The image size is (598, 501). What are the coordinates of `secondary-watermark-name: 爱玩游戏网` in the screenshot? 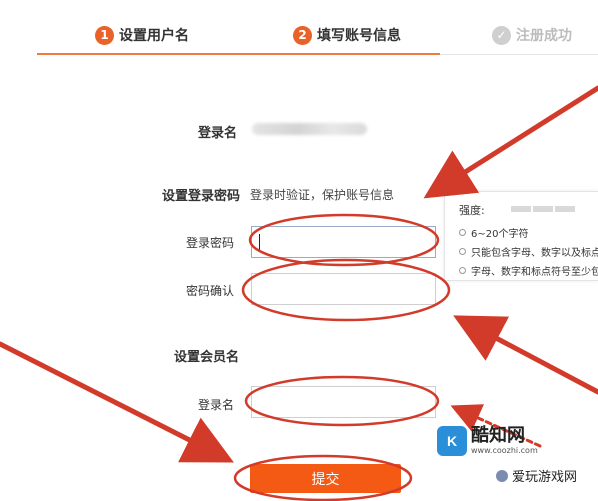 It's located at (545, 477).